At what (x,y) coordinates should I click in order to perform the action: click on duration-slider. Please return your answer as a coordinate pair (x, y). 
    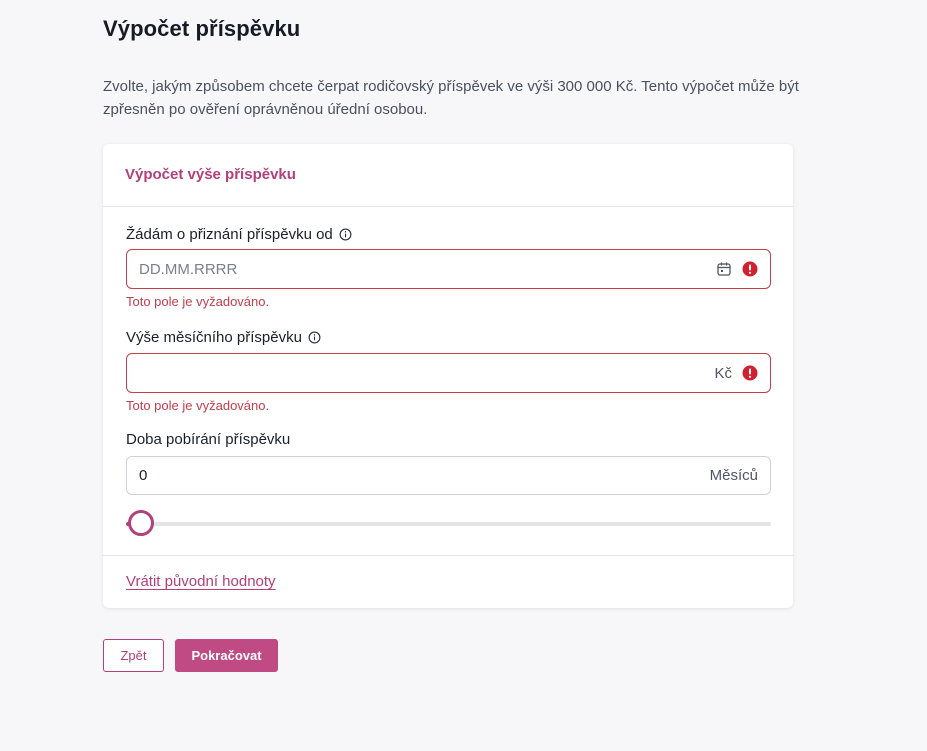
    Looking at the image, I should click on (448, 523).